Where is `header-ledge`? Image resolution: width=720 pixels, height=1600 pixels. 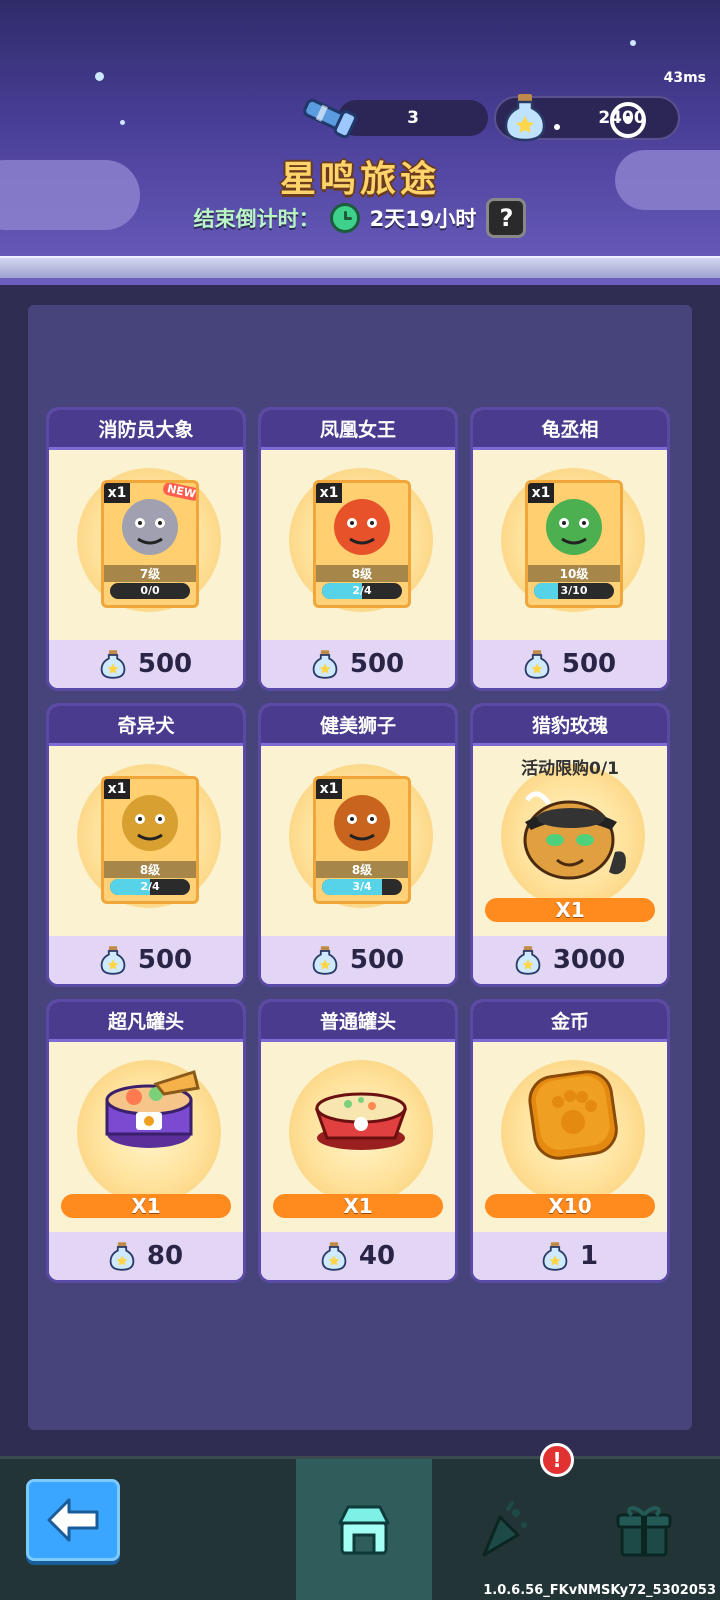 header-ledge is located at coordinates (360, 267).